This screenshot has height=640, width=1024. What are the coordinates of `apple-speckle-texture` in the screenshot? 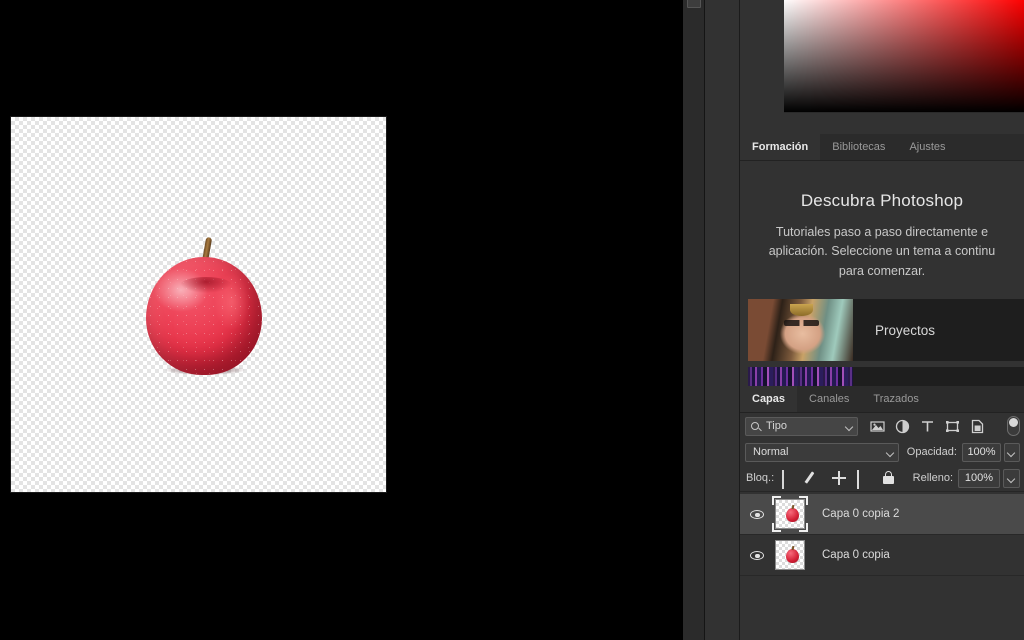 It's located at (204, 316).